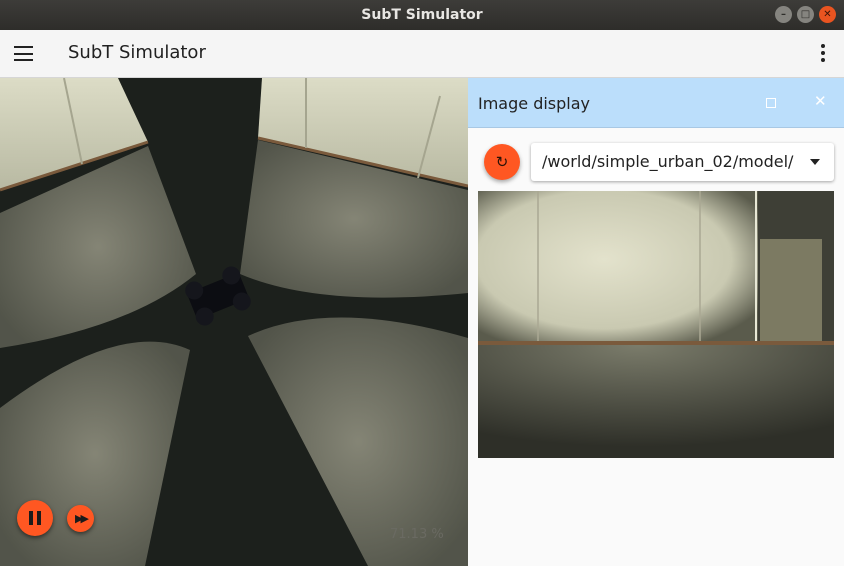 The height and width of the screenshot is (566, 844). I want to click on close-panel-icon: ✕, so click(820, 101).